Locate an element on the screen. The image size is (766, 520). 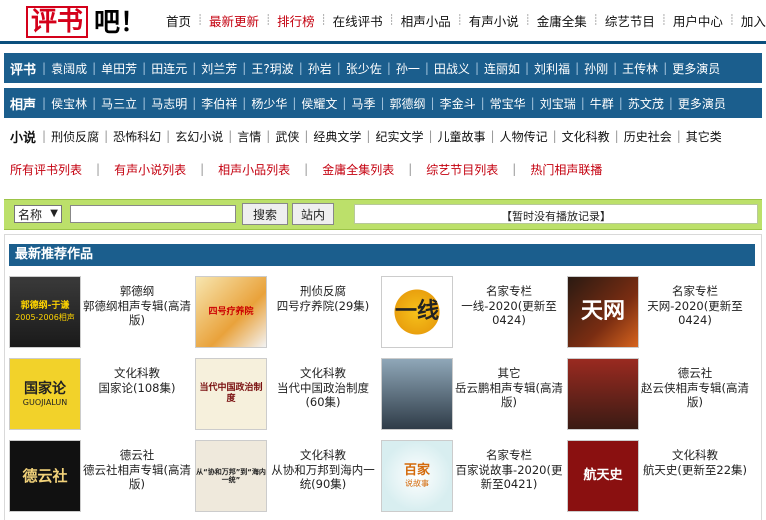
xiangsheng-item-3: 李伯祥 is located at coordinates (219, 103).